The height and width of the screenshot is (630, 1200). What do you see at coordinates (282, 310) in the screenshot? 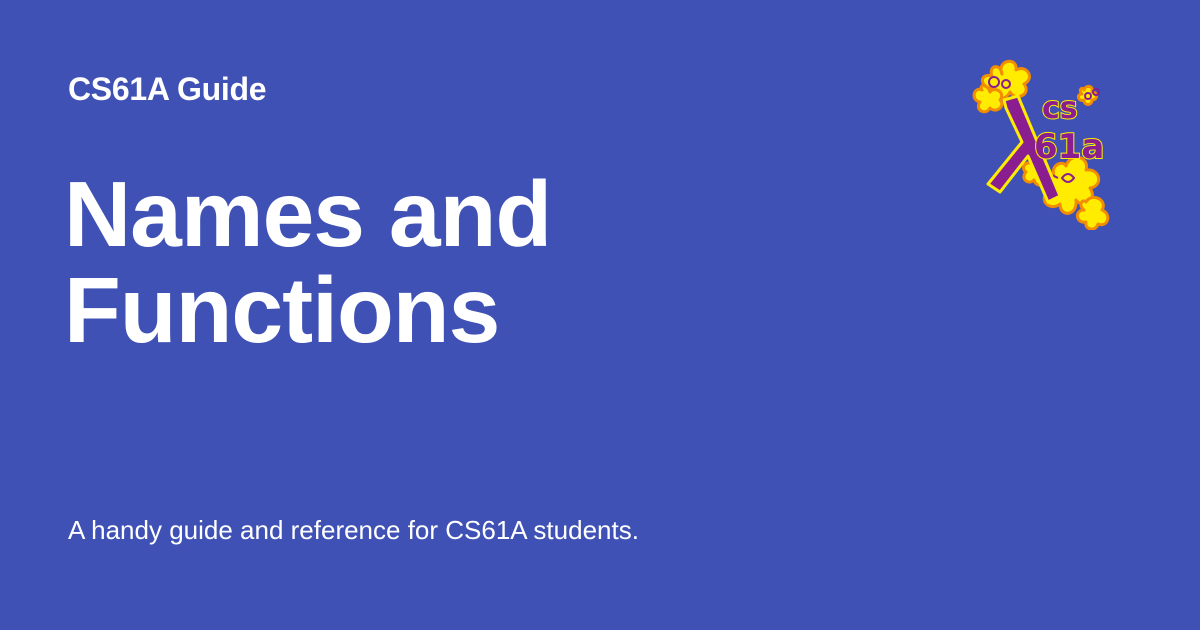
I see `page-title-line-2: Functions` at bounding box center [282, 310].